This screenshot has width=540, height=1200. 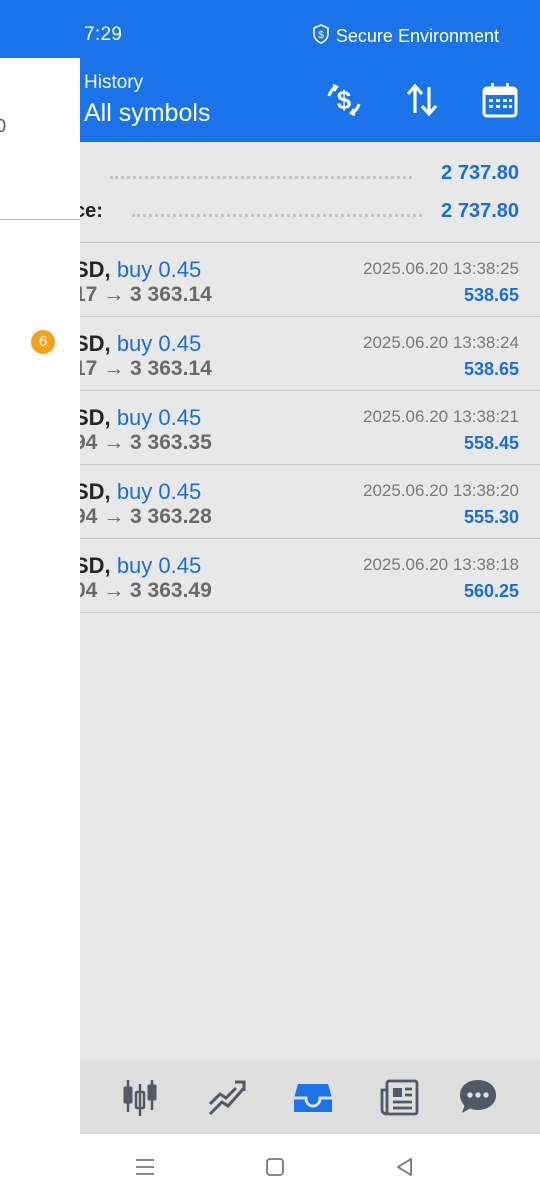 I want to click on secure-label: Secure Environment, so click(x=417, y=36).